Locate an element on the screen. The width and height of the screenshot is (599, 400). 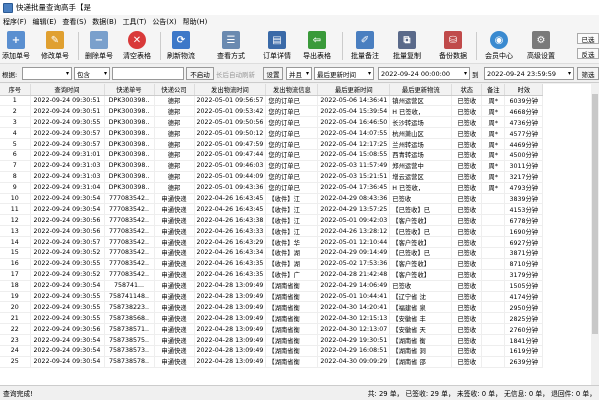
table-cell: 2022-04-30 14:20:41 is located at coordinates (354, 307).